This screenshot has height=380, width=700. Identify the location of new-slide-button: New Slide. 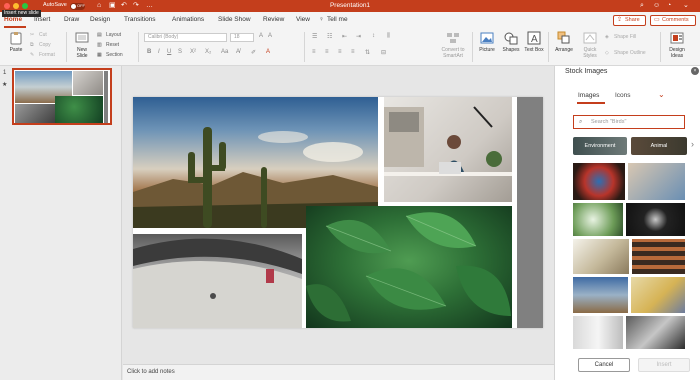
(82, 45).